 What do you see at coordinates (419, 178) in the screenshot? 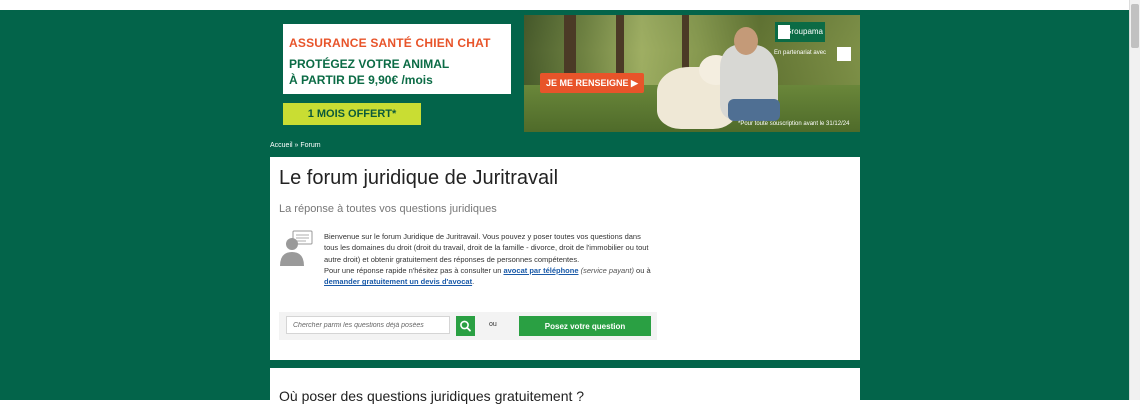
I see `page-title: Le forum juridique de Juritravail` at bounding box center [419, 178].